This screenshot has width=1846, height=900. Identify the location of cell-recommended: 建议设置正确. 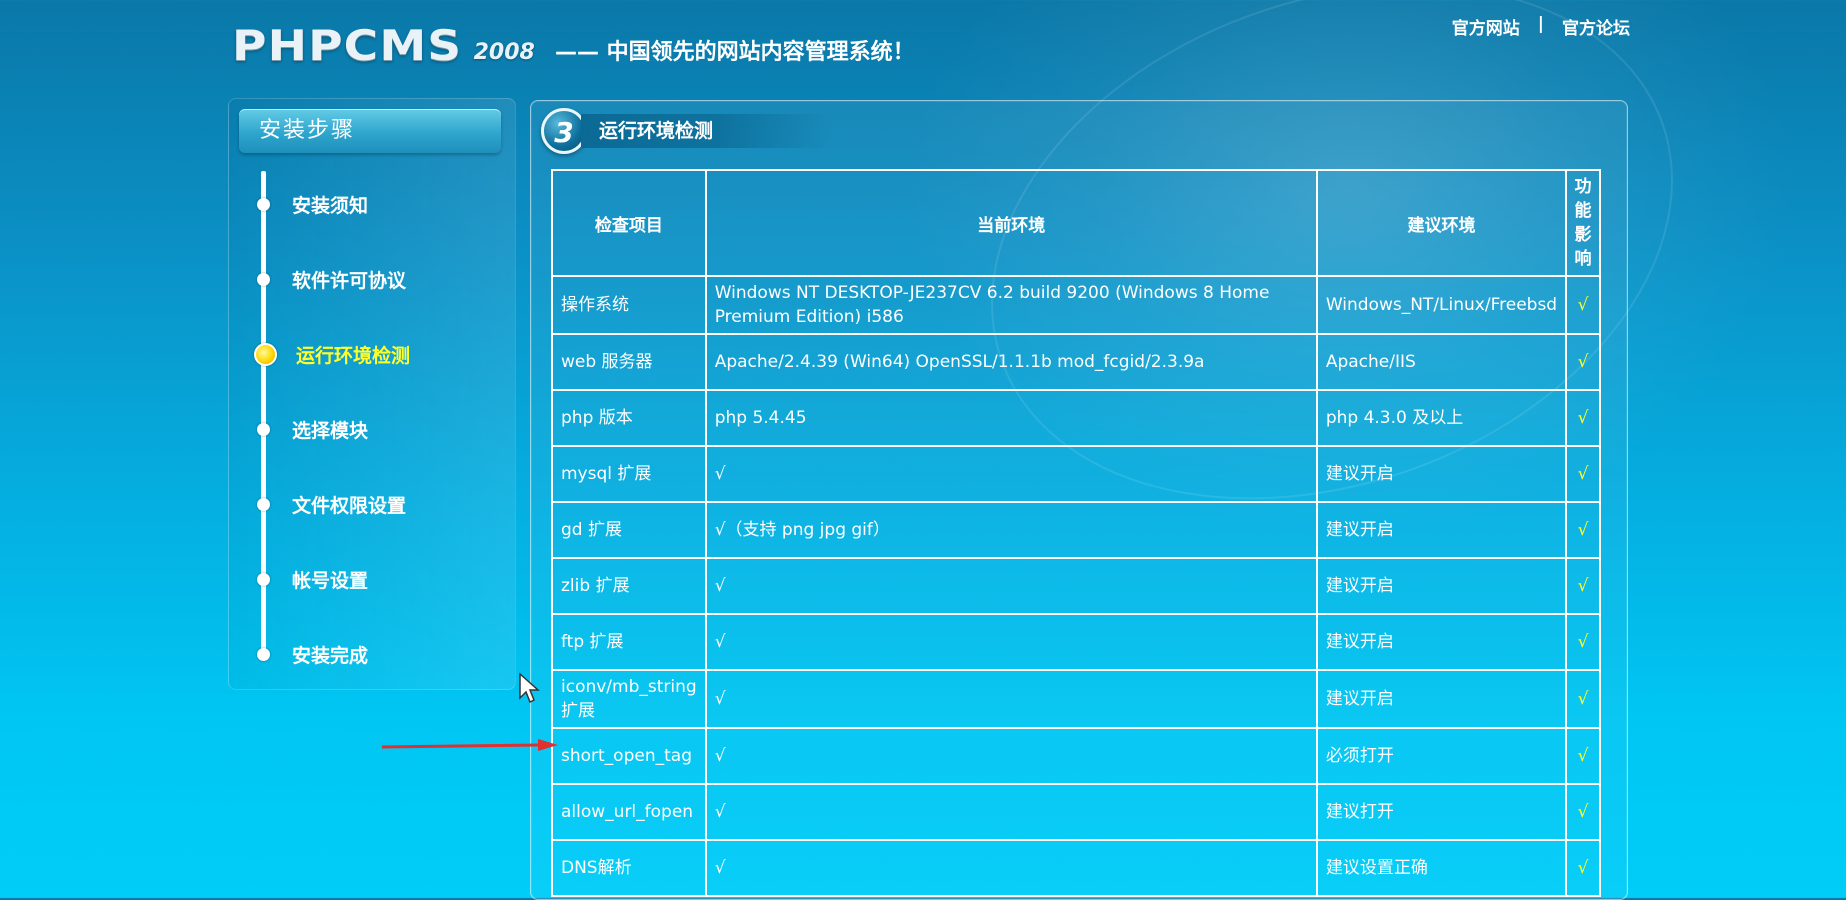
(1441, 868).